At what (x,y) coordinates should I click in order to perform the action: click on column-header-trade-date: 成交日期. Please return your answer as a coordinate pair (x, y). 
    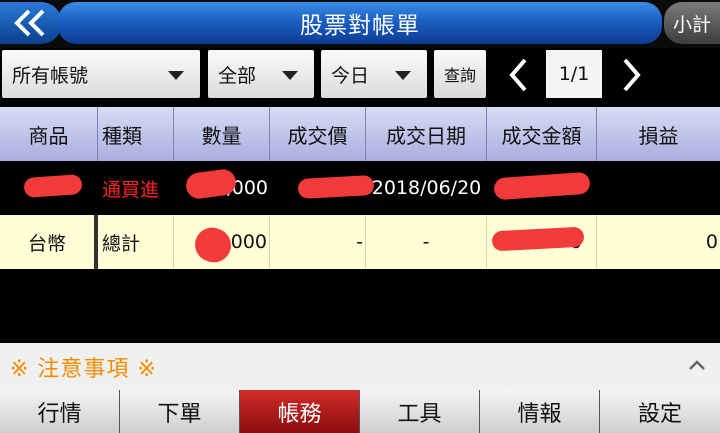
    Looking at the image, I should click on (426, 134).